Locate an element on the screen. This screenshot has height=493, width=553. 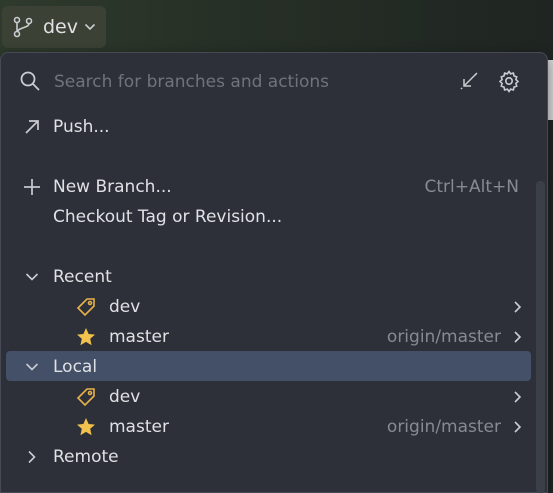
scrollbar is located at coordinates (540, 337).